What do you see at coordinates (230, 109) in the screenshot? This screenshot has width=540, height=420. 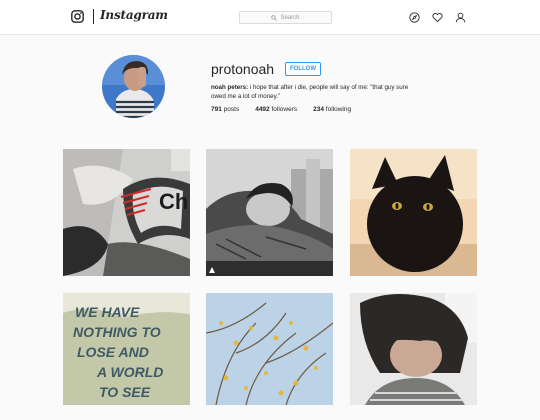 I see `posts-label: posts` at bounding box center [230, 109].